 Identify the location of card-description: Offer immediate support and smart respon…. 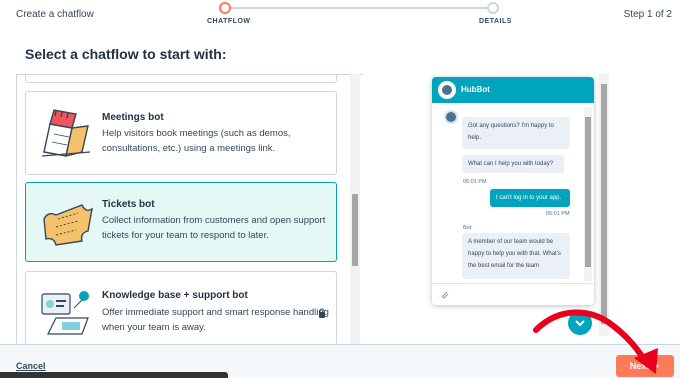
(215, 320).